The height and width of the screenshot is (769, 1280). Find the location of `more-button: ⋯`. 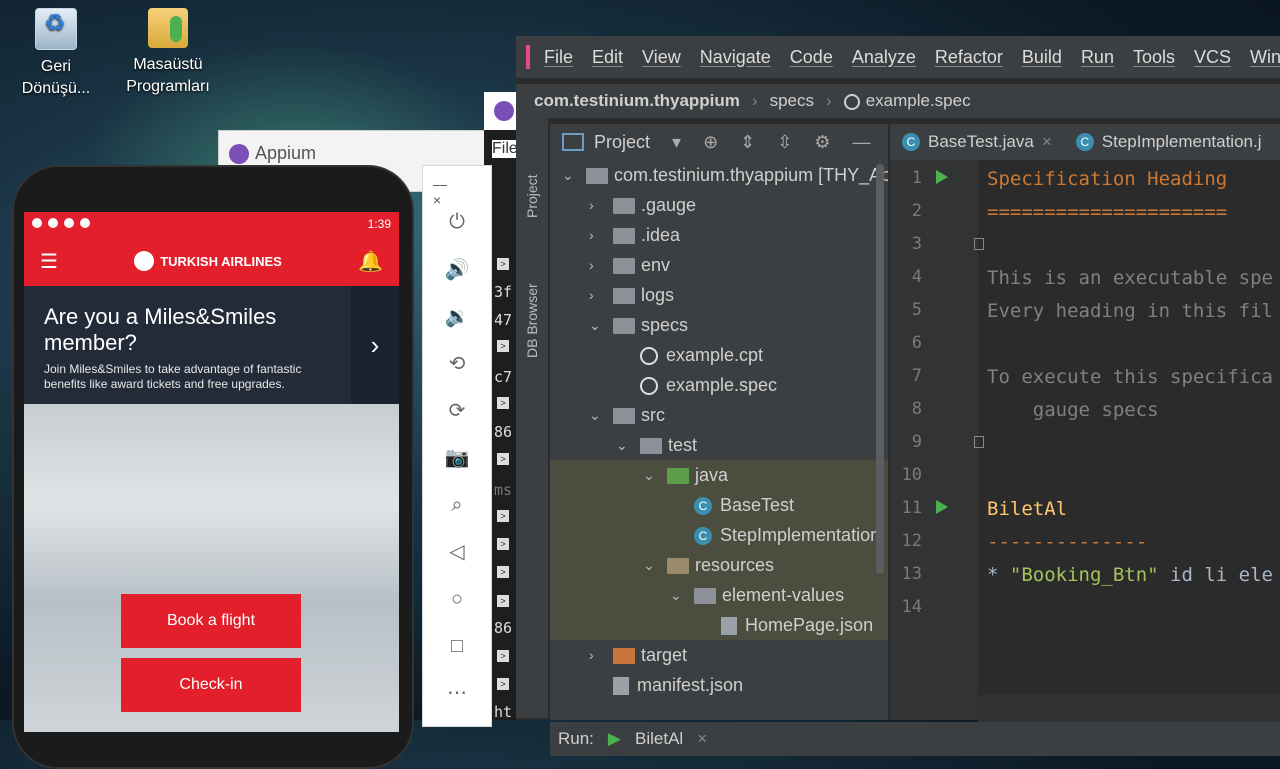

more-button: ⋯ is located at coordinates (457, 693).